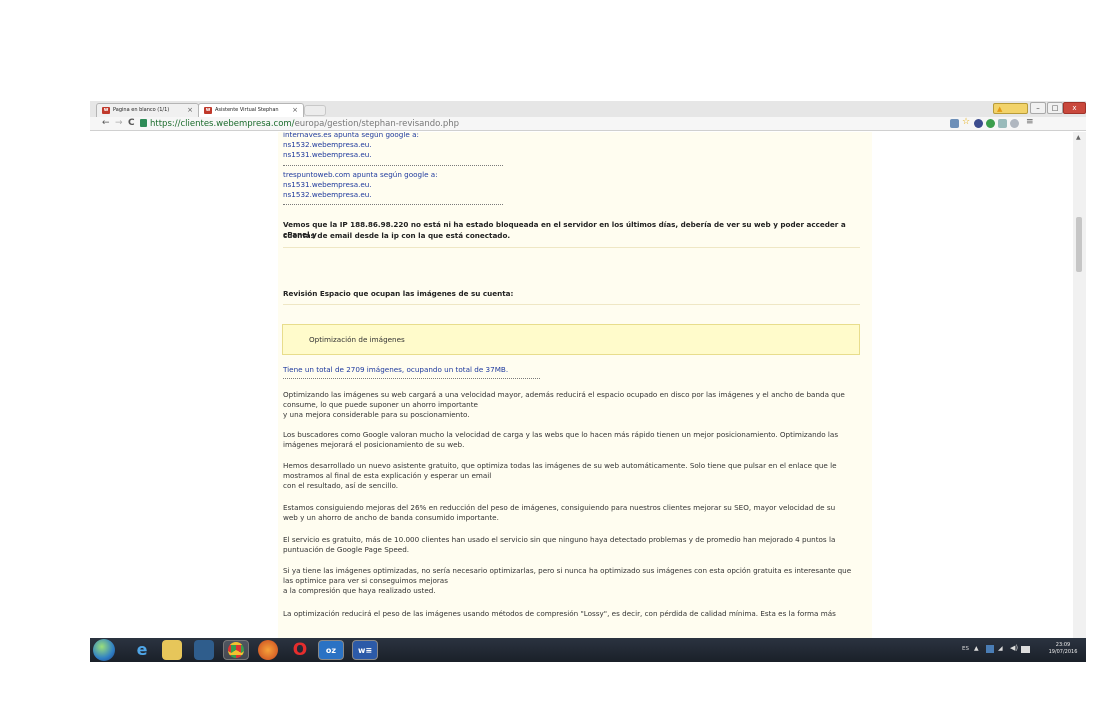 The height and width of the screenshot is (718, 1100). I want to click on scrollbar-thumb, so click(1079, 244).